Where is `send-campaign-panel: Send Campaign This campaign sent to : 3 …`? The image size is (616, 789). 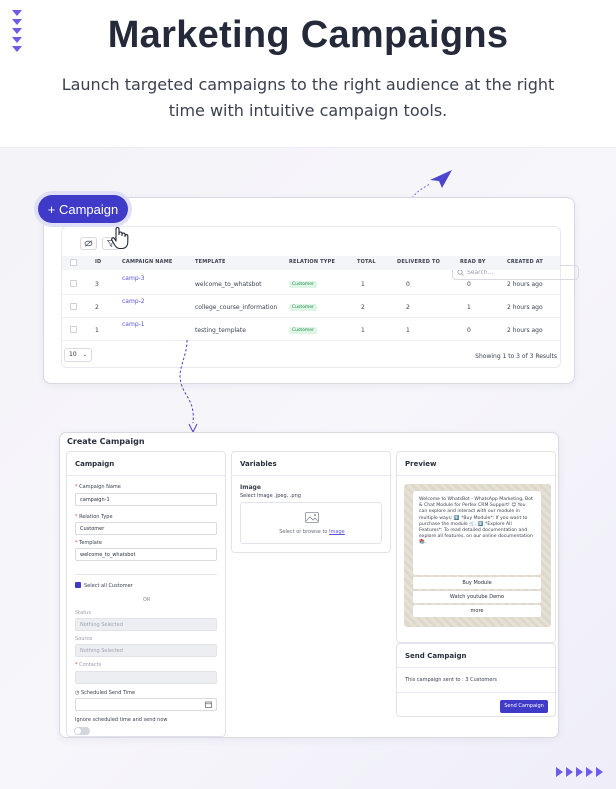 send-campaign-panel: Send Campaign This campaign sent to : 3 … is located at coordinates (476, 680).